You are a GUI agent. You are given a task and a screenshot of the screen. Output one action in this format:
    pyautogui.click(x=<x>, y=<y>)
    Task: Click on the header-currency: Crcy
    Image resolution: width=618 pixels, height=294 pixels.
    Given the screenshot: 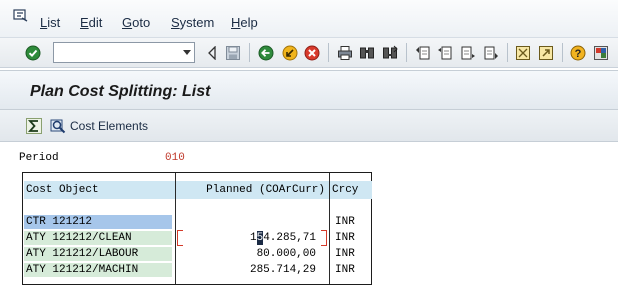 What is the action you would take?
    pyautogui.click(x=351, y=190)
    